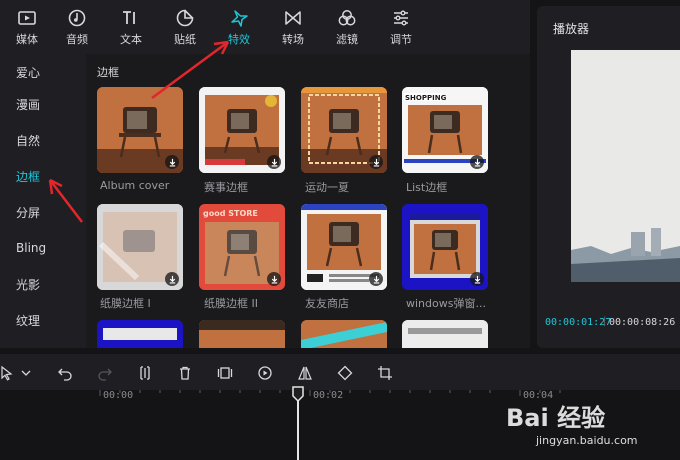  Describe the element at coordinates (43, 248) in the screenshot. I see `sidebar-item-bling: Bling` at that location.